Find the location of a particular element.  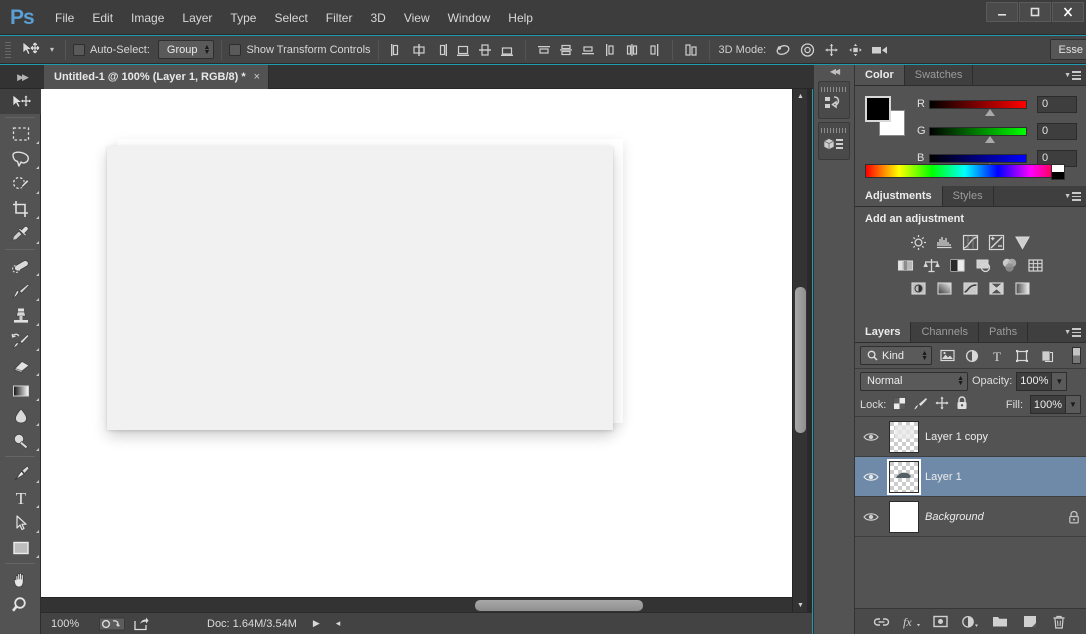

channel-value-g: 0 is located at coordinates (1057, 131).